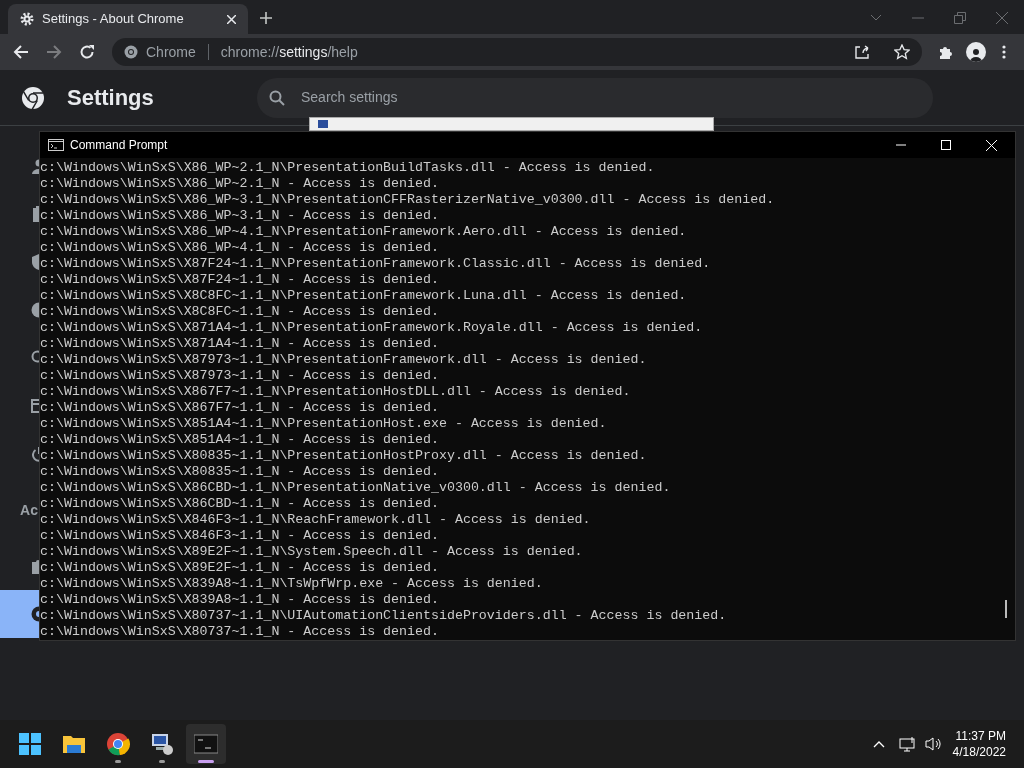  Describe the element at coordinates (30, 744) in the screenshot. I see `windows-logo-icon` at that location.